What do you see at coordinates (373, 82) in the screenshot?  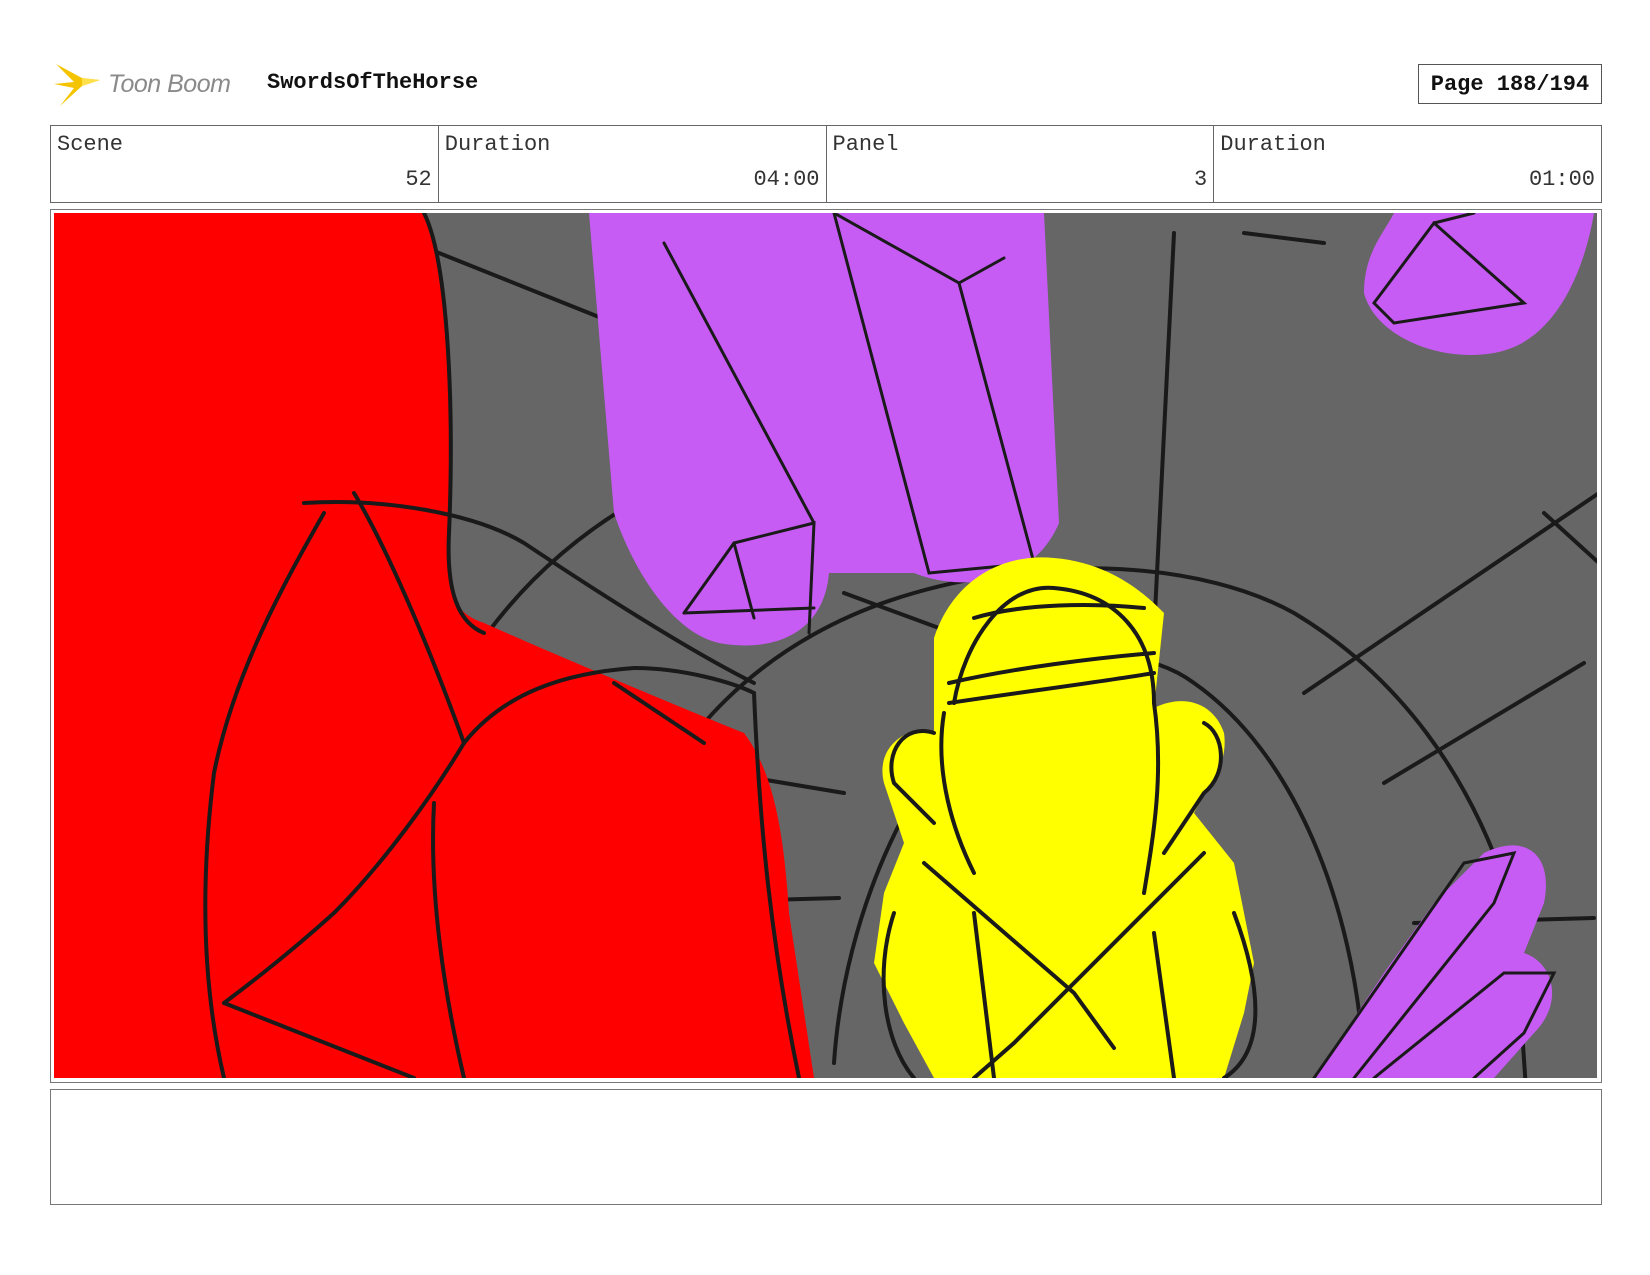 I see `project-title: SwordsOfTheHorse` at bounding box center [373, 82].